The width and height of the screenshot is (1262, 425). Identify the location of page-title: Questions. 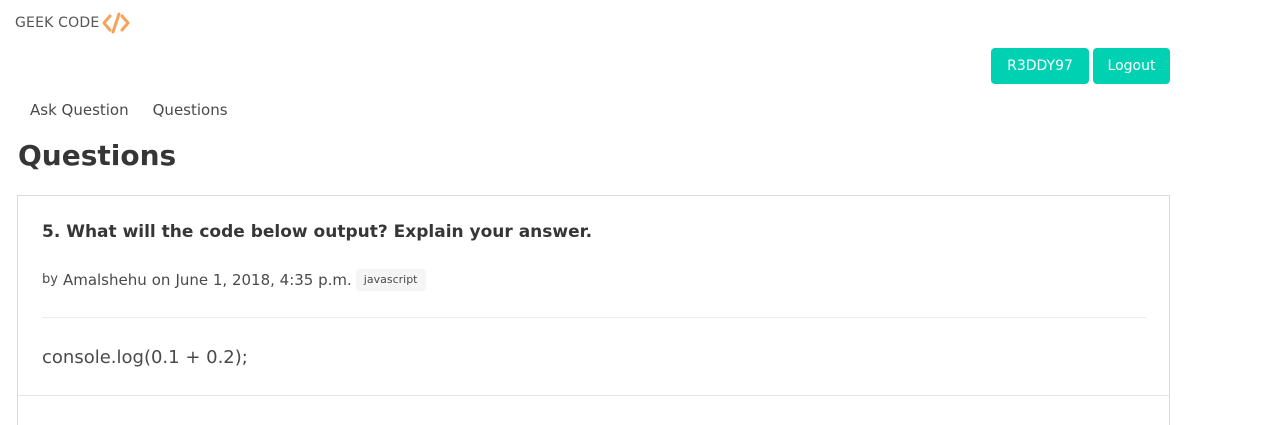
(97, 155).